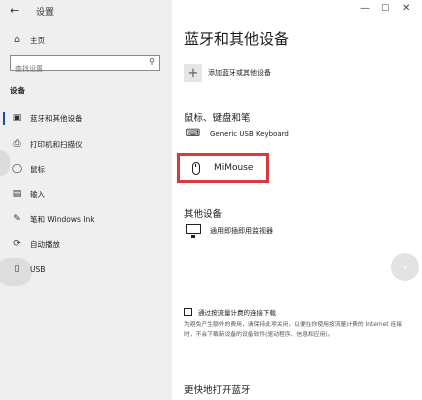 Image resolution: width=422 pixels, height=400 pixels. I want to click on sidebar-item-printers: ⎙ 打印机和扫描仪, so click(46, 144).